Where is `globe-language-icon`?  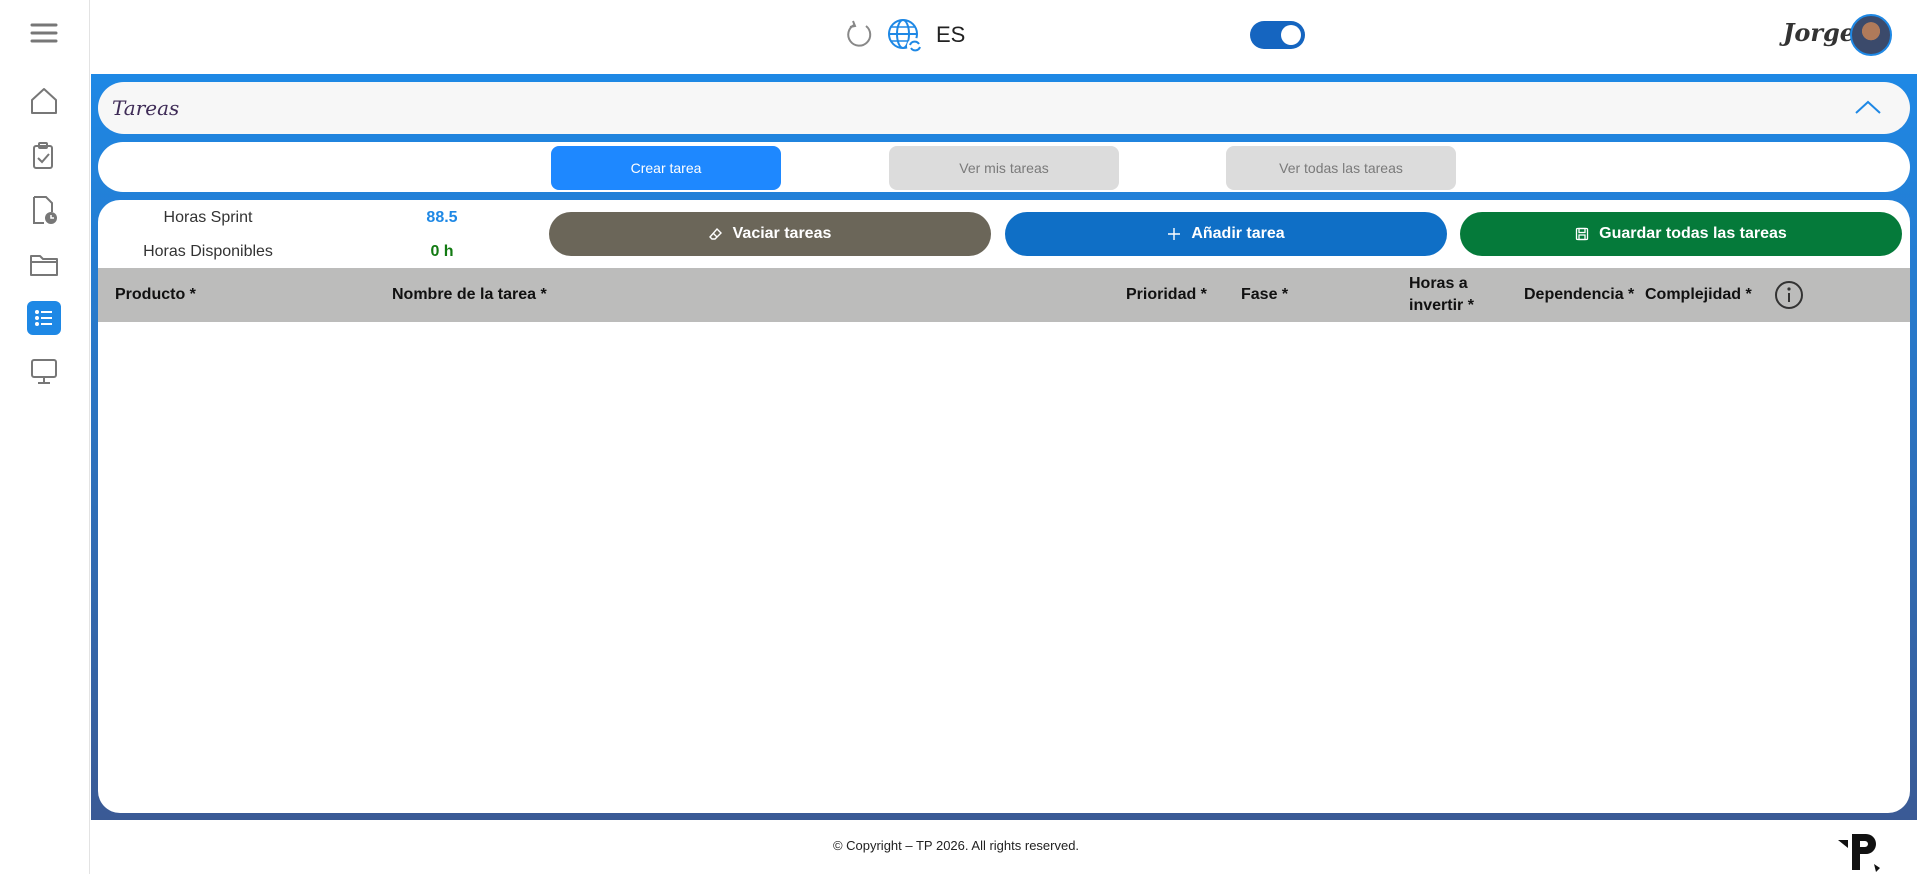 globe-language-icon is located at coordinates (905, 36).